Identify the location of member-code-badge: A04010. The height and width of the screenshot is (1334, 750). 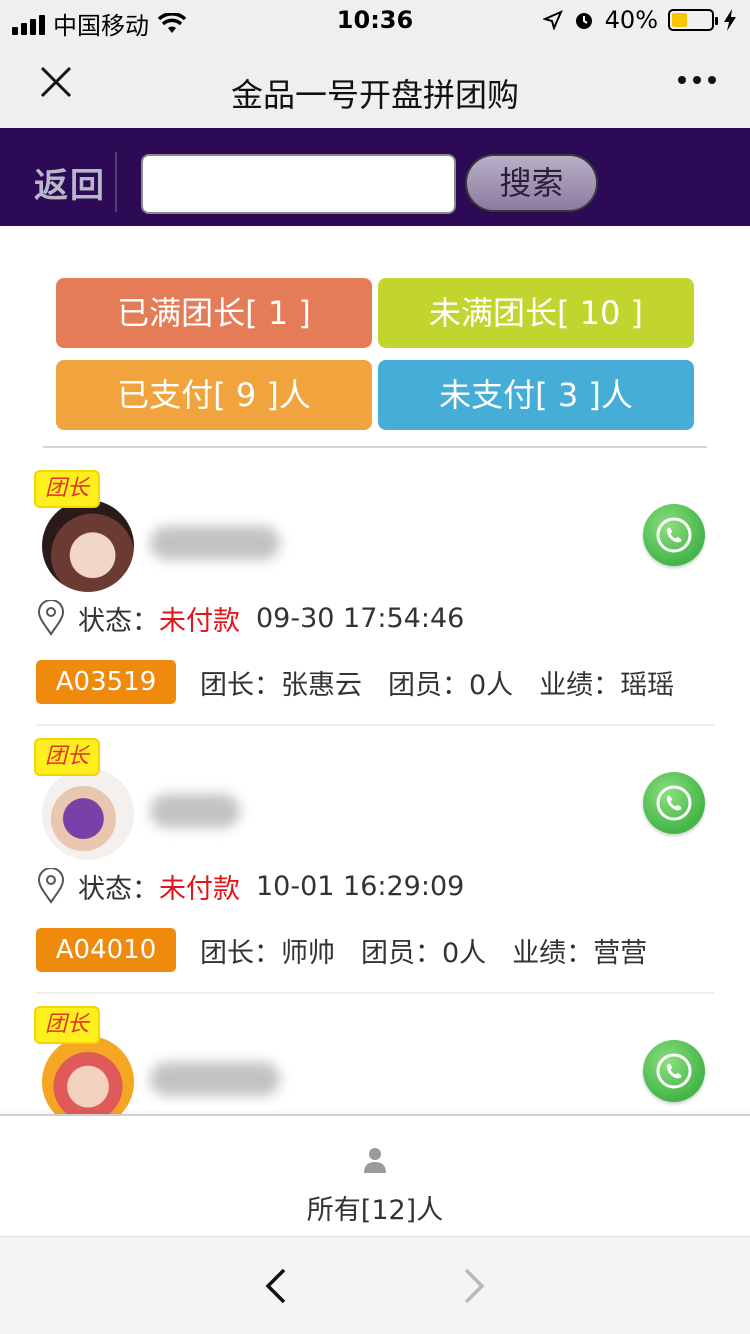
(106, 950).